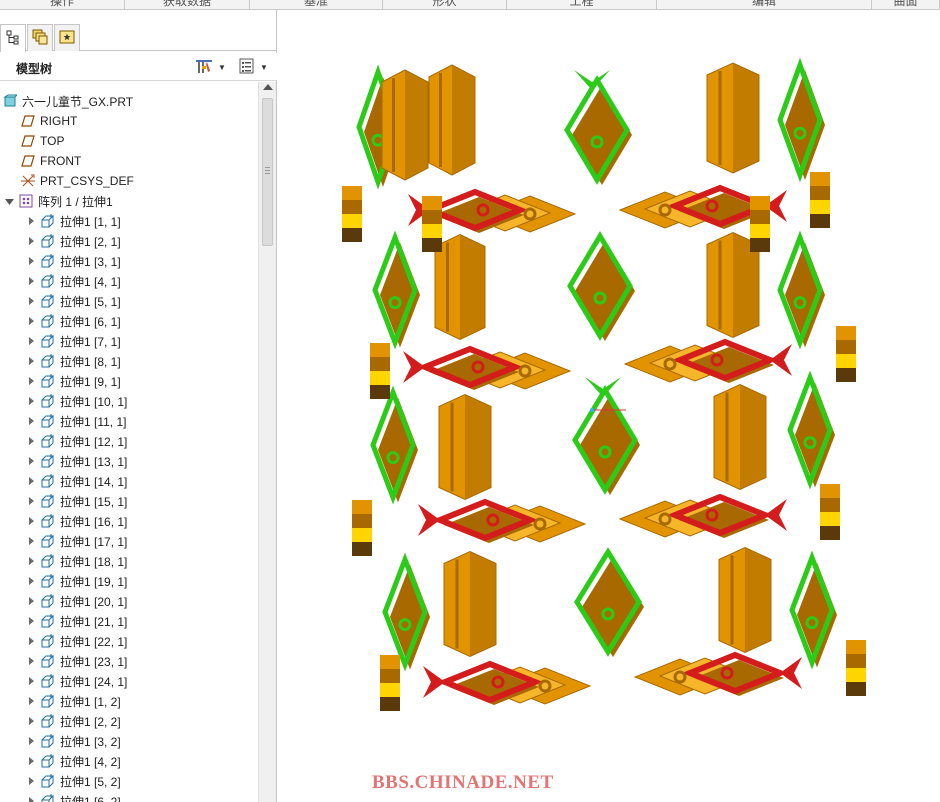  I want to click on tree-extrude-item: 拉伸1 [16, 1], so click(129, 521).